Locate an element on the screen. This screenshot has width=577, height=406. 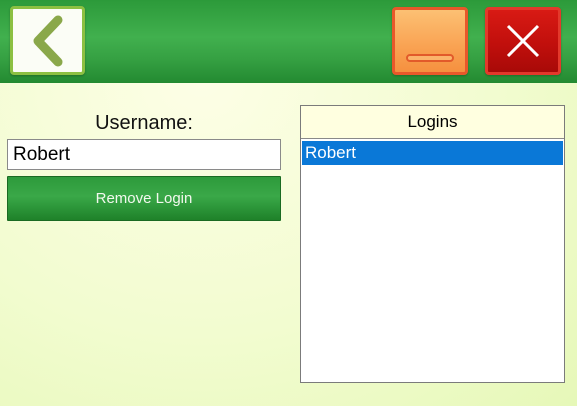
chevron-left-icon is located at coordinates (47, 40).